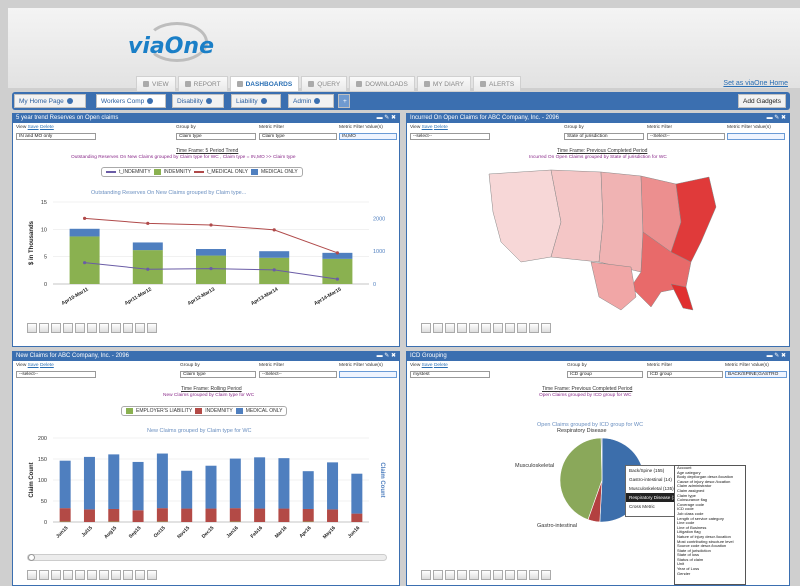 Image resolution: width=800 pixels, height=586 pixels. What do you see at coordinates (173, 44) in the screenshot?
I see `viaone-logo: viaOne` at bounding box center [173, 44].